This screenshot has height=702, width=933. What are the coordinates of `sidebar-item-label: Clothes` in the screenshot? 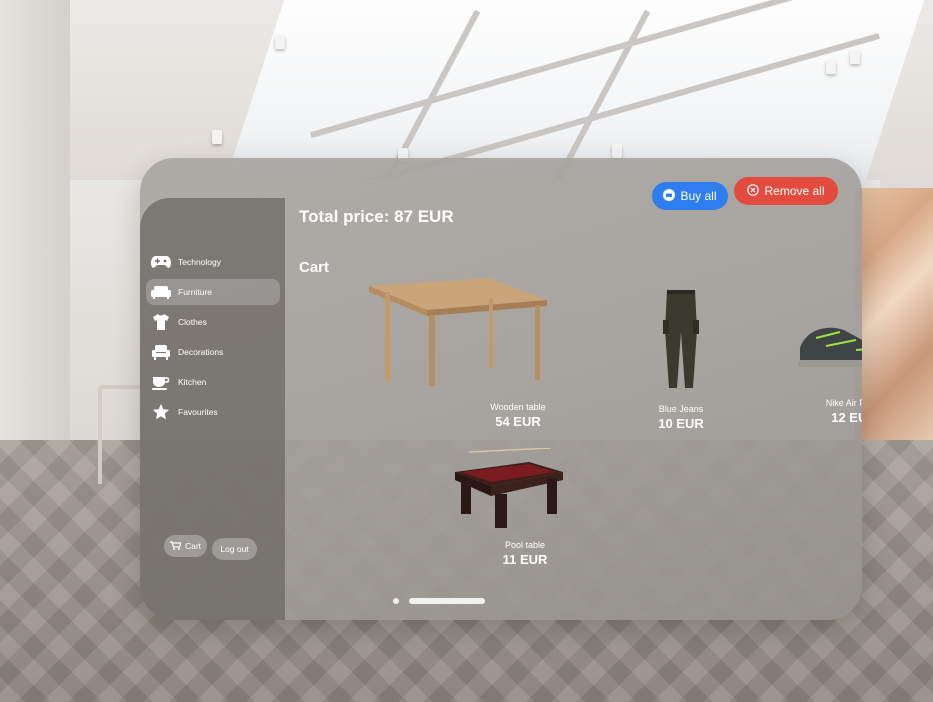 It's located at (192, 322).